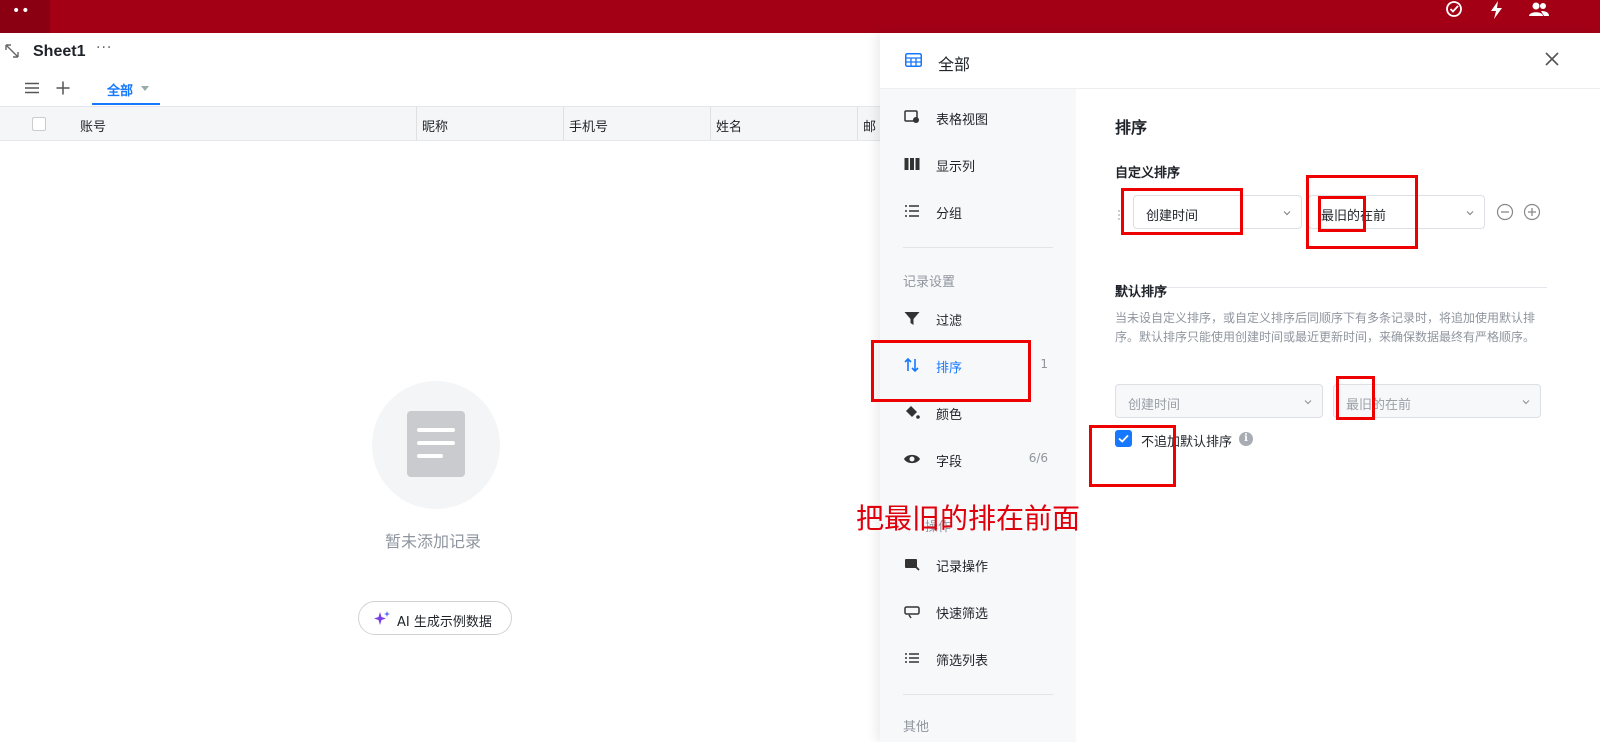 The width and height of the screenshot is (1600, 742). Describe the element at coordinates (1396, 212) in the screenshot. I see `custom-sort-order-select: 最旧的在前` at that location.